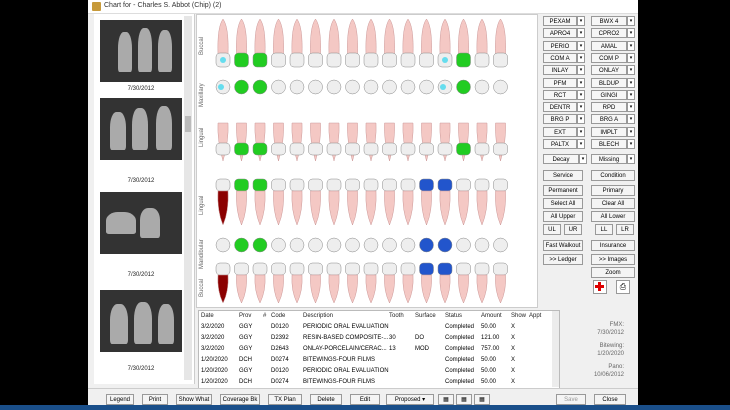 The image size is (730, 410). What do you see at coordinates (613, 190) in the screenshot?
I see `primary-button: Primary` at bounding box center [613, 190].